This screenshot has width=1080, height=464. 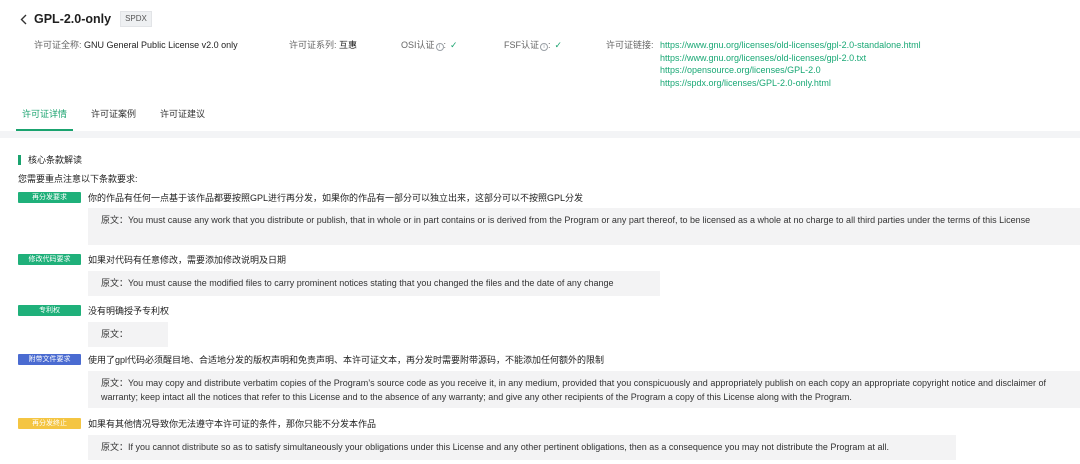 I want to click on clause-item: 专利权 没有明确授予专利权, so click(x=93, y=310).